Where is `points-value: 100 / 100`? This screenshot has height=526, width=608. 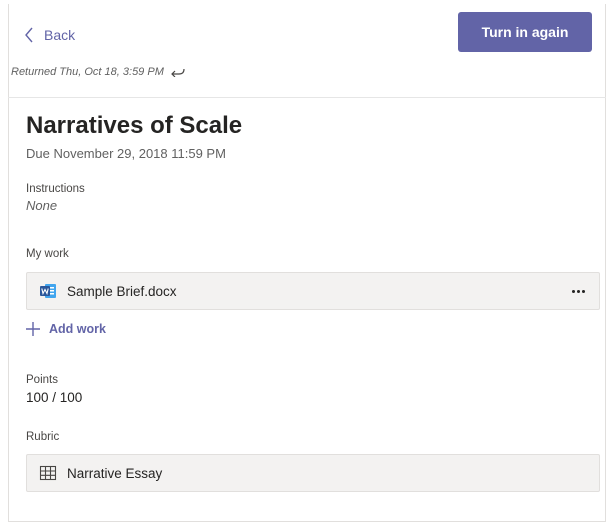
points-value: 100 / 100 is located at coordinates (54, 397).